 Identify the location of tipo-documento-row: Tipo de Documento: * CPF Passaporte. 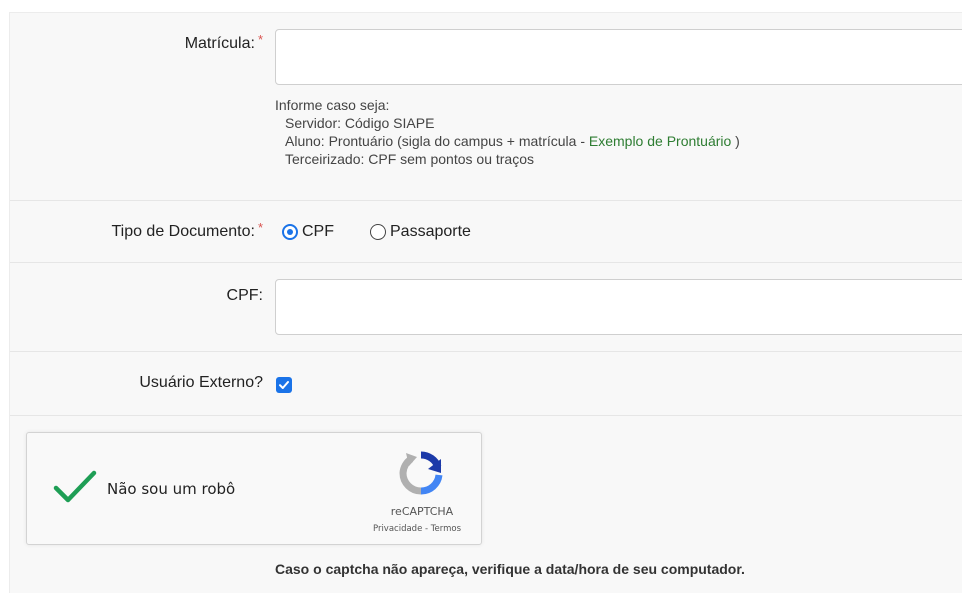
(486, 232).